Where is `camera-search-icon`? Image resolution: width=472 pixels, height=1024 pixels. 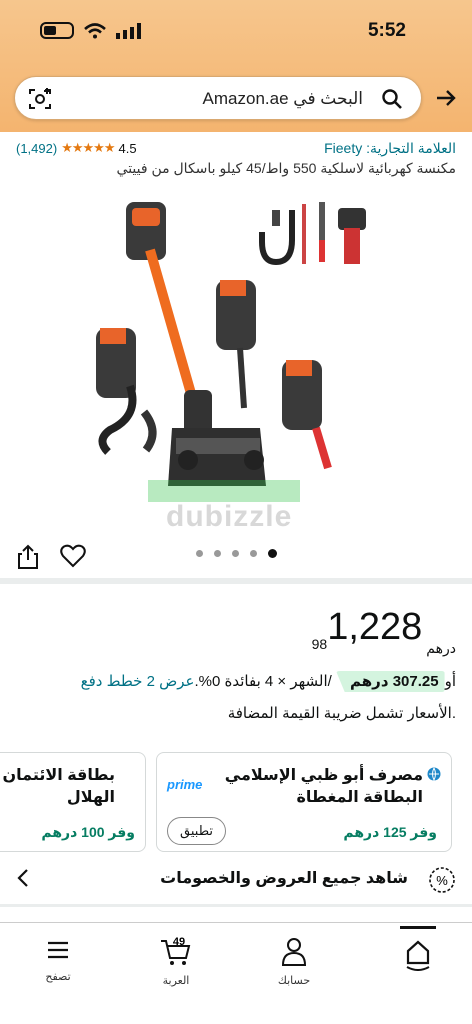 camera-search-icon is located at coordinates (40, 99).